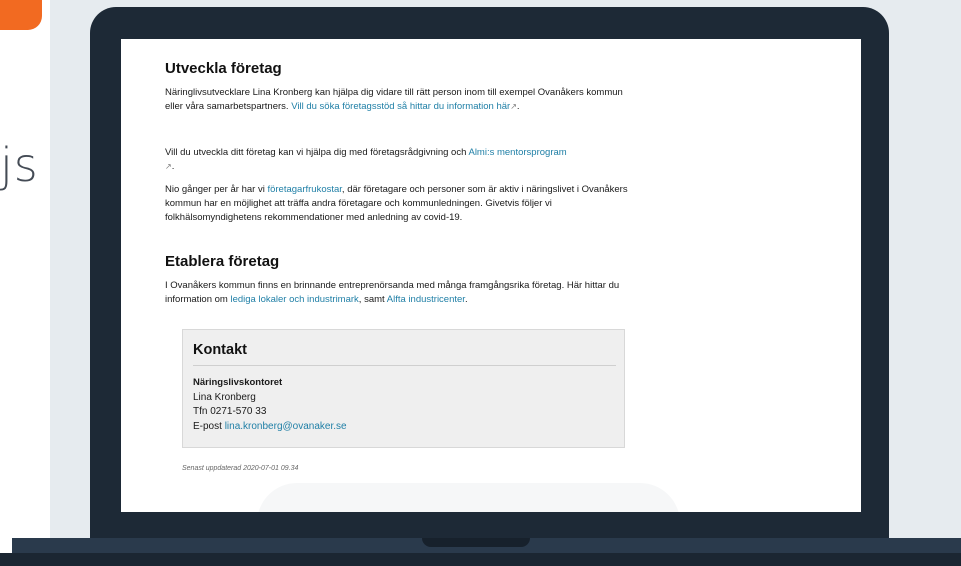  What do you see at coordinates (21, 15) in the screenshot?
I see `brand-mark` at bounding box center [21, 15].